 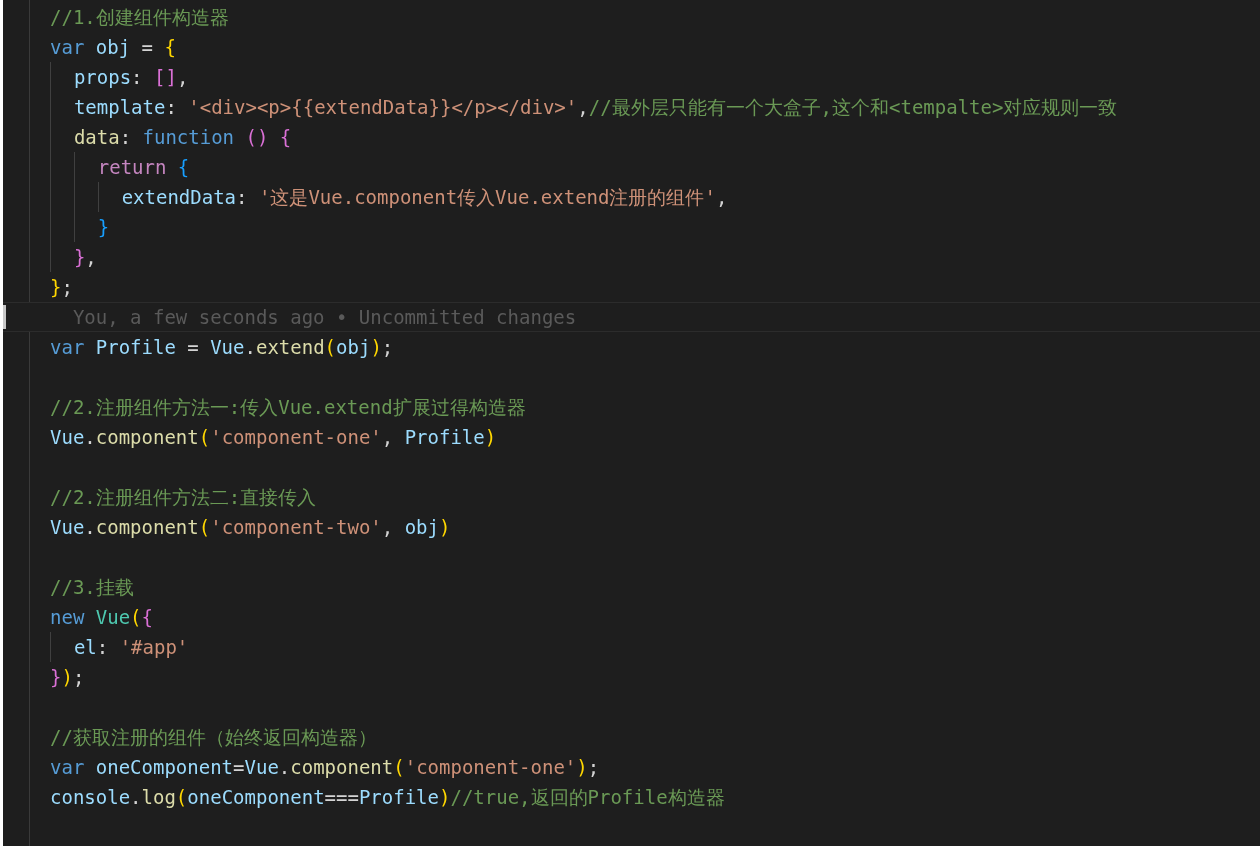 What do you see at coordinates (61, 287) in the screenshot?
I see `code-line: };` at bounding box center [61, 287].